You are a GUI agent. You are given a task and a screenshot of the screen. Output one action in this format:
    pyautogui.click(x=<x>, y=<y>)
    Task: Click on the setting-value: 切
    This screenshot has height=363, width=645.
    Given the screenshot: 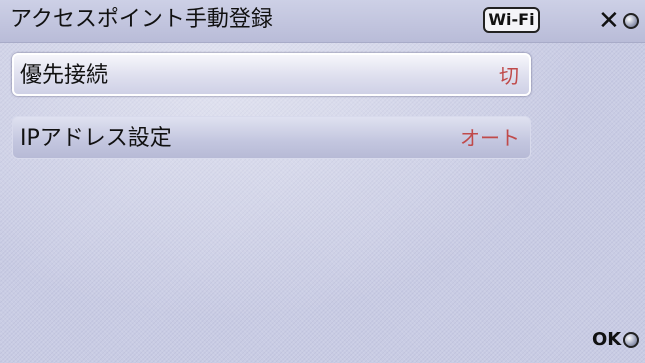 What is the action you would take?
    pyautogui.click(x=509, y=76)
    